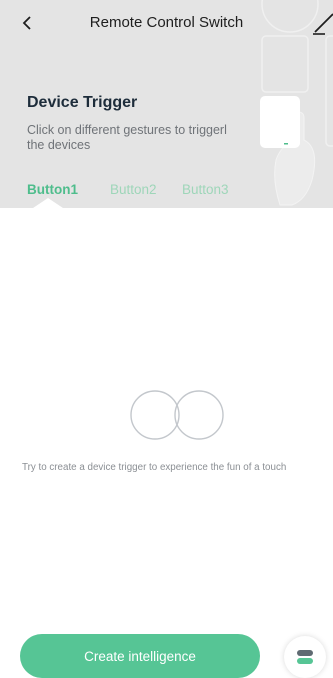 This screenshot has width=333, height=678. I want to click on create-intelligence-button: Create intelligence, so click(140, 656).